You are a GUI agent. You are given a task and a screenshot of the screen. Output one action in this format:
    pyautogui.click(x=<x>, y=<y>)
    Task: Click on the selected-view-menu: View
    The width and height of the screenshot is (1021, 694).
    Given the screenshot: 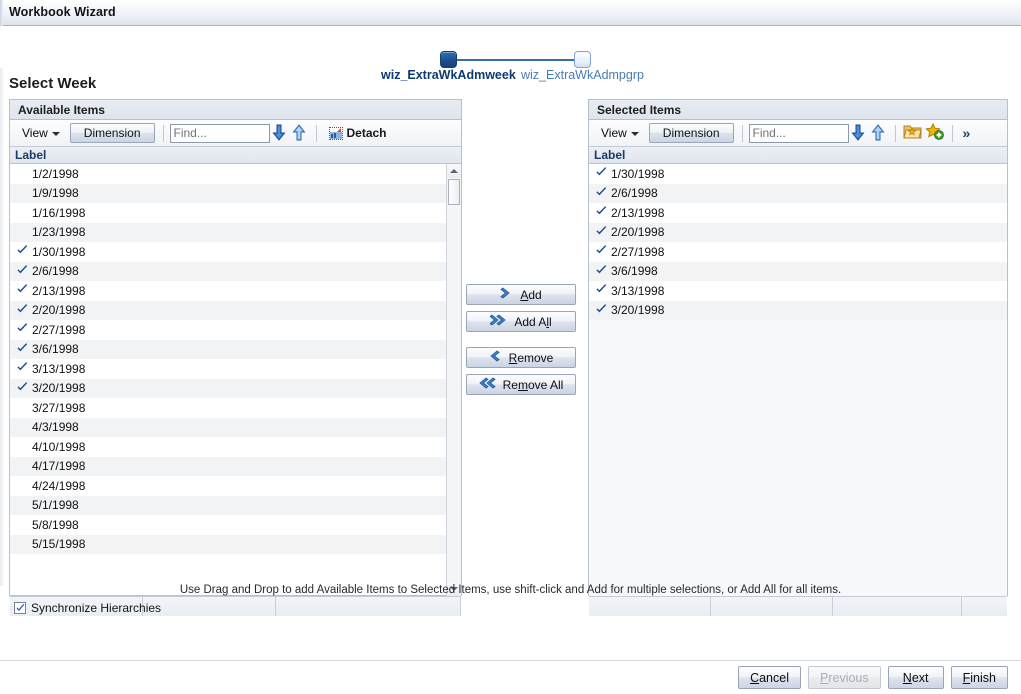 What is the action you would take?
    pyautogui.click(x=619, y=133)
    